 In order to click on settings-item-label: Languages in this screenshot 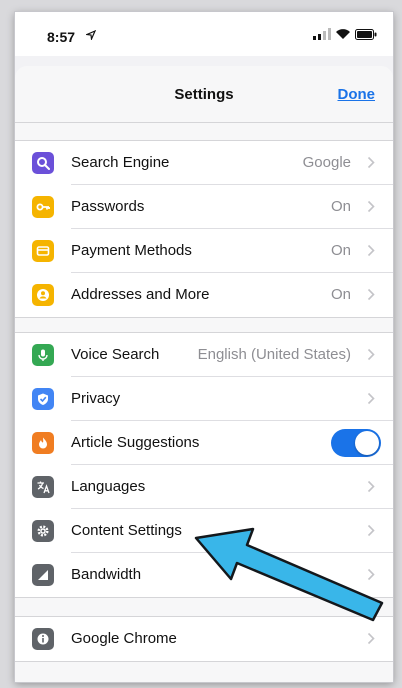, I will do `click(108, 486)`.